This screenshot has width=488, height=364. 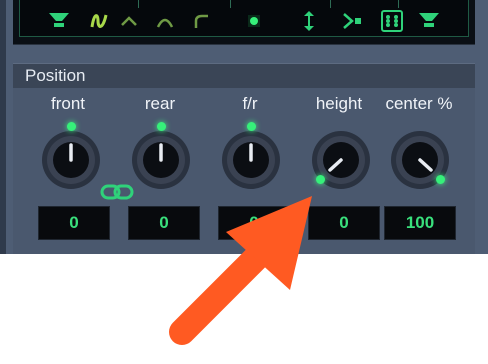 I want to click on annotation-arrow-icon, so click(x=240, y=270).